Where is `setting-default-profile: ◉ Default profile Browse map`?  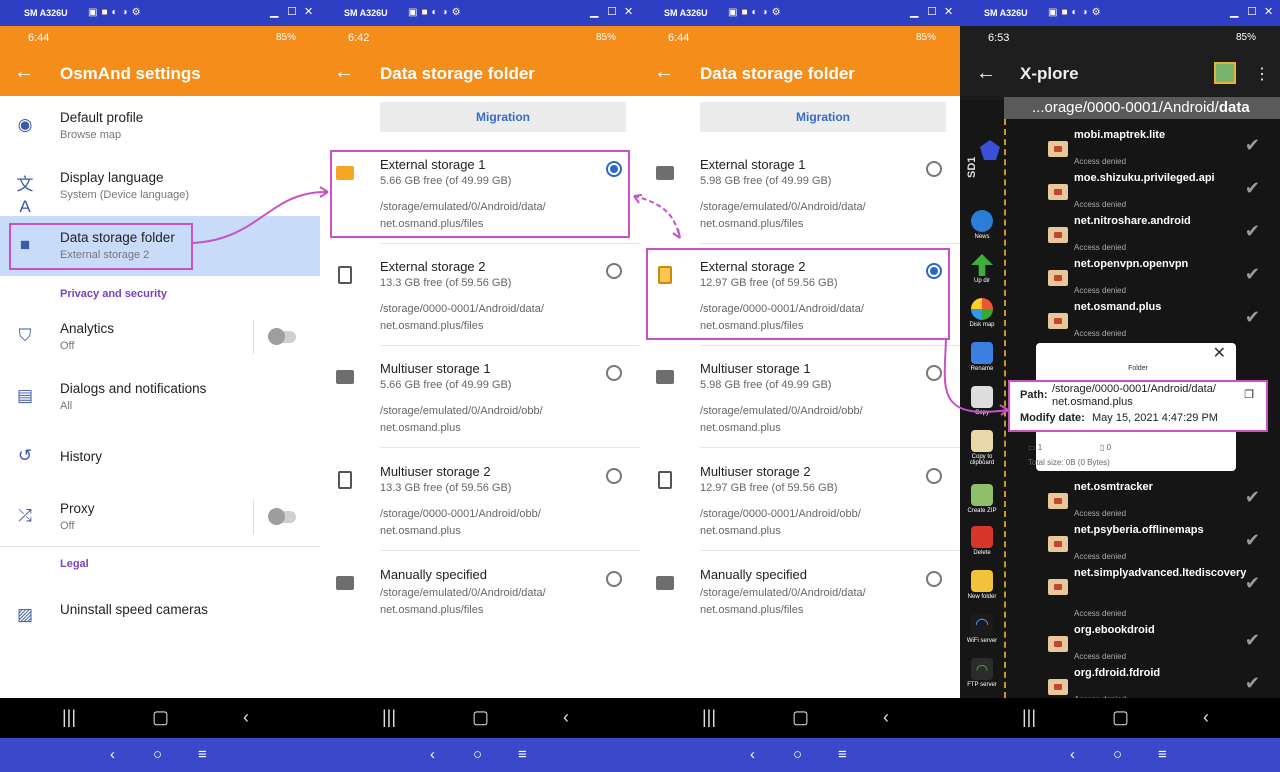
setting-default-profile: ◉ Default profile Browse map is located at coordinates (160, 126).